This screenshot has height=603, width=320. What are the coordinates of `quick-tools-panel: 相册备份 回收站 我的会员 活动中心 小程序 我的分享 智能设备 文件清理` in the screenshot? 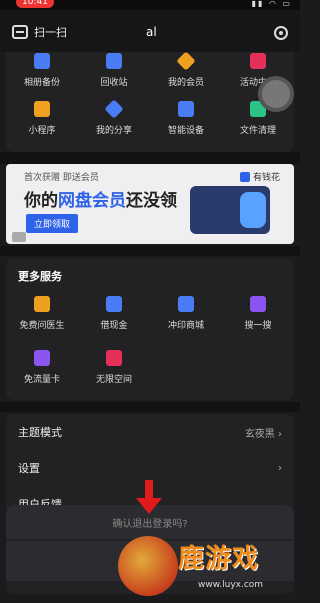 It's located at (150, 102).